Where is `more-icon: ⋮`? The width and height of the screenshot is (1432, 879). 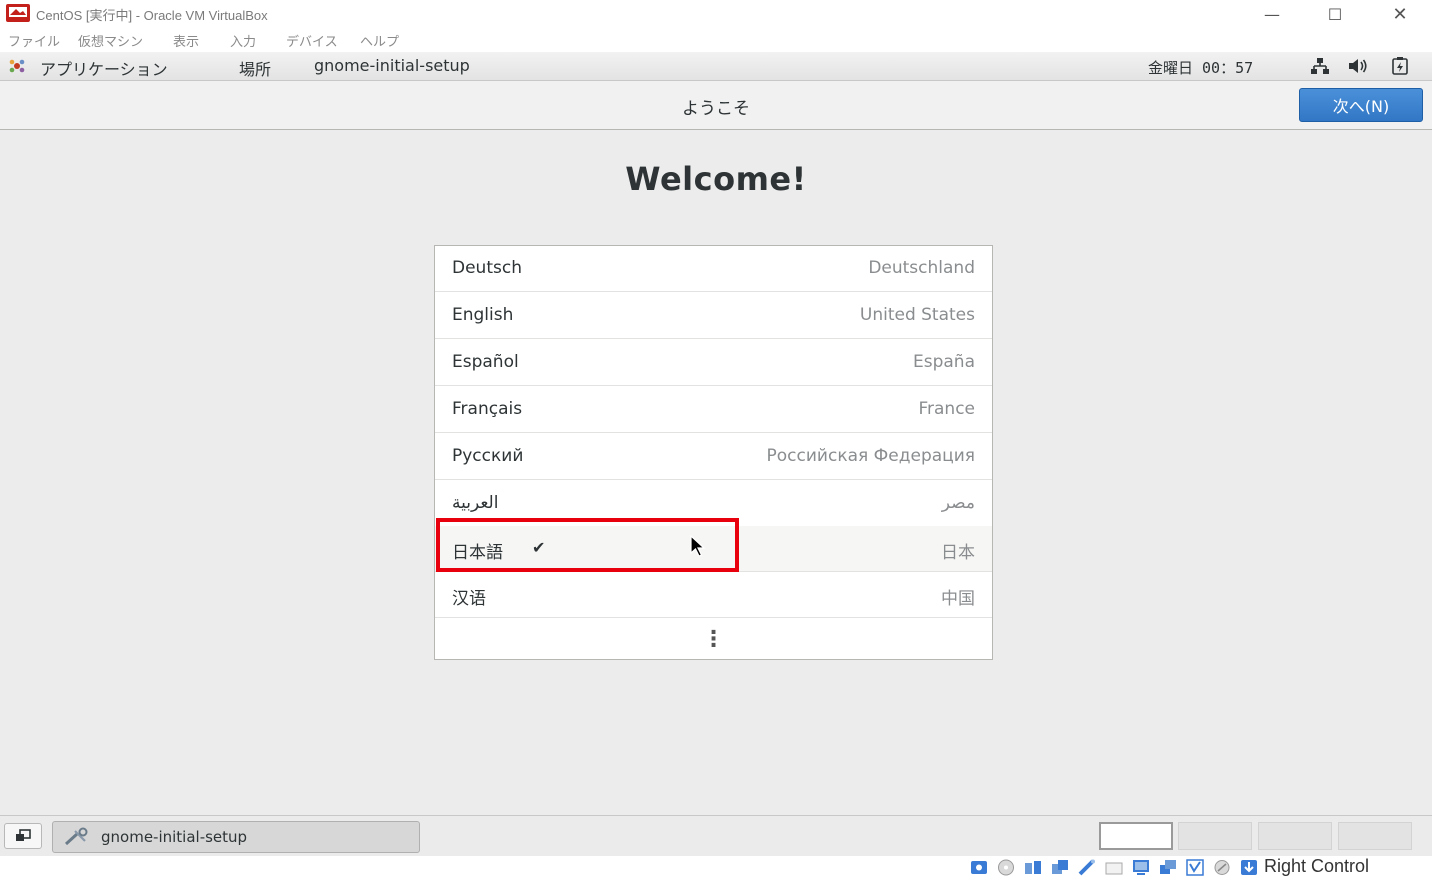 more-icon: ⋮ is located at coordinates (713, 639).